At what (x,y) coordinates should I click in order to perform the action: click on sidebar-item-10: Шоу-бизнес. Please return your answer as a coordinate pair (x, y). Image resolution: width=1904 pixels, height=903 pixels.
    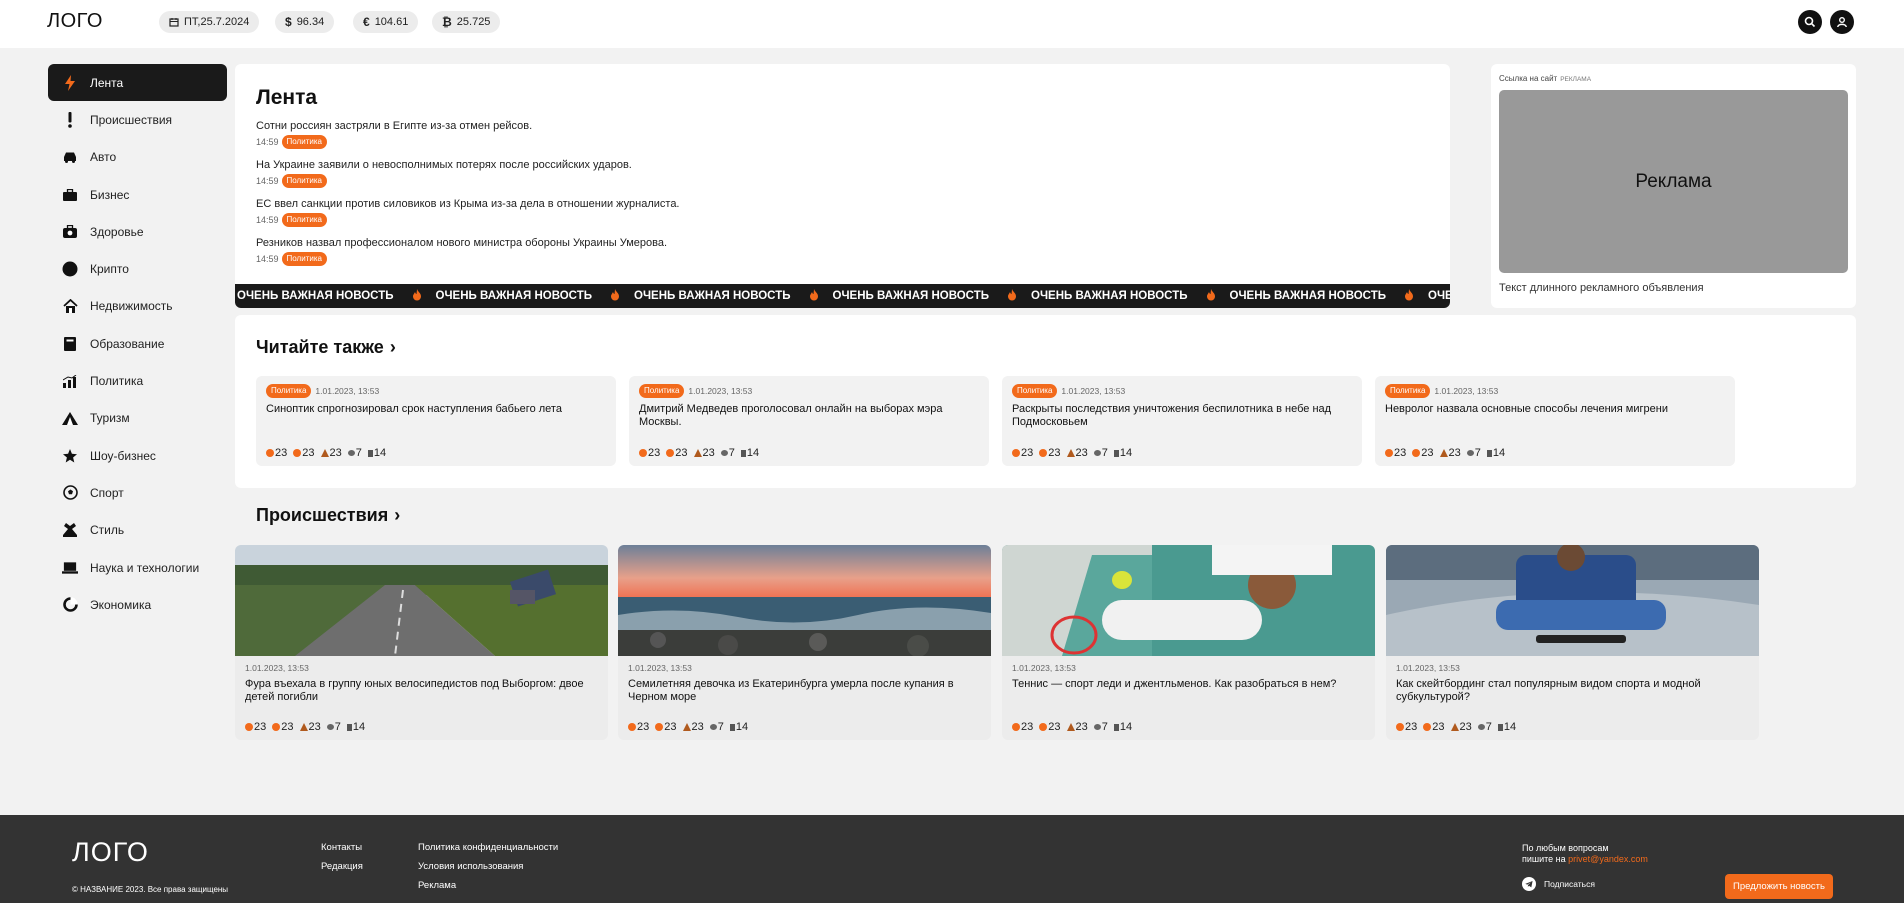
    Looking at the image, I should click on (137, 455).